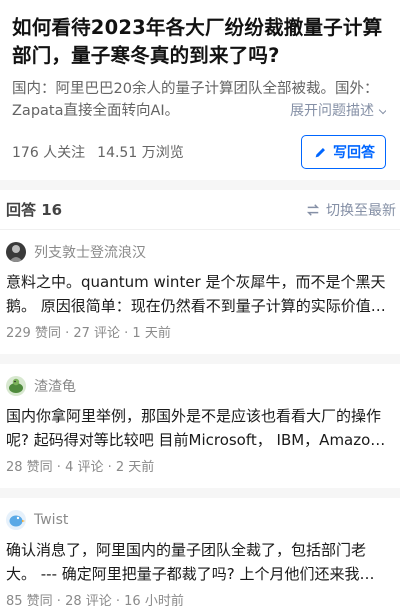 The width and height of the screenshot is (400, 606). What do you see at coordinates (354, 153) in the screenshot?
I see `write-answer-label: 写回答` at bounding box center [354, 153].